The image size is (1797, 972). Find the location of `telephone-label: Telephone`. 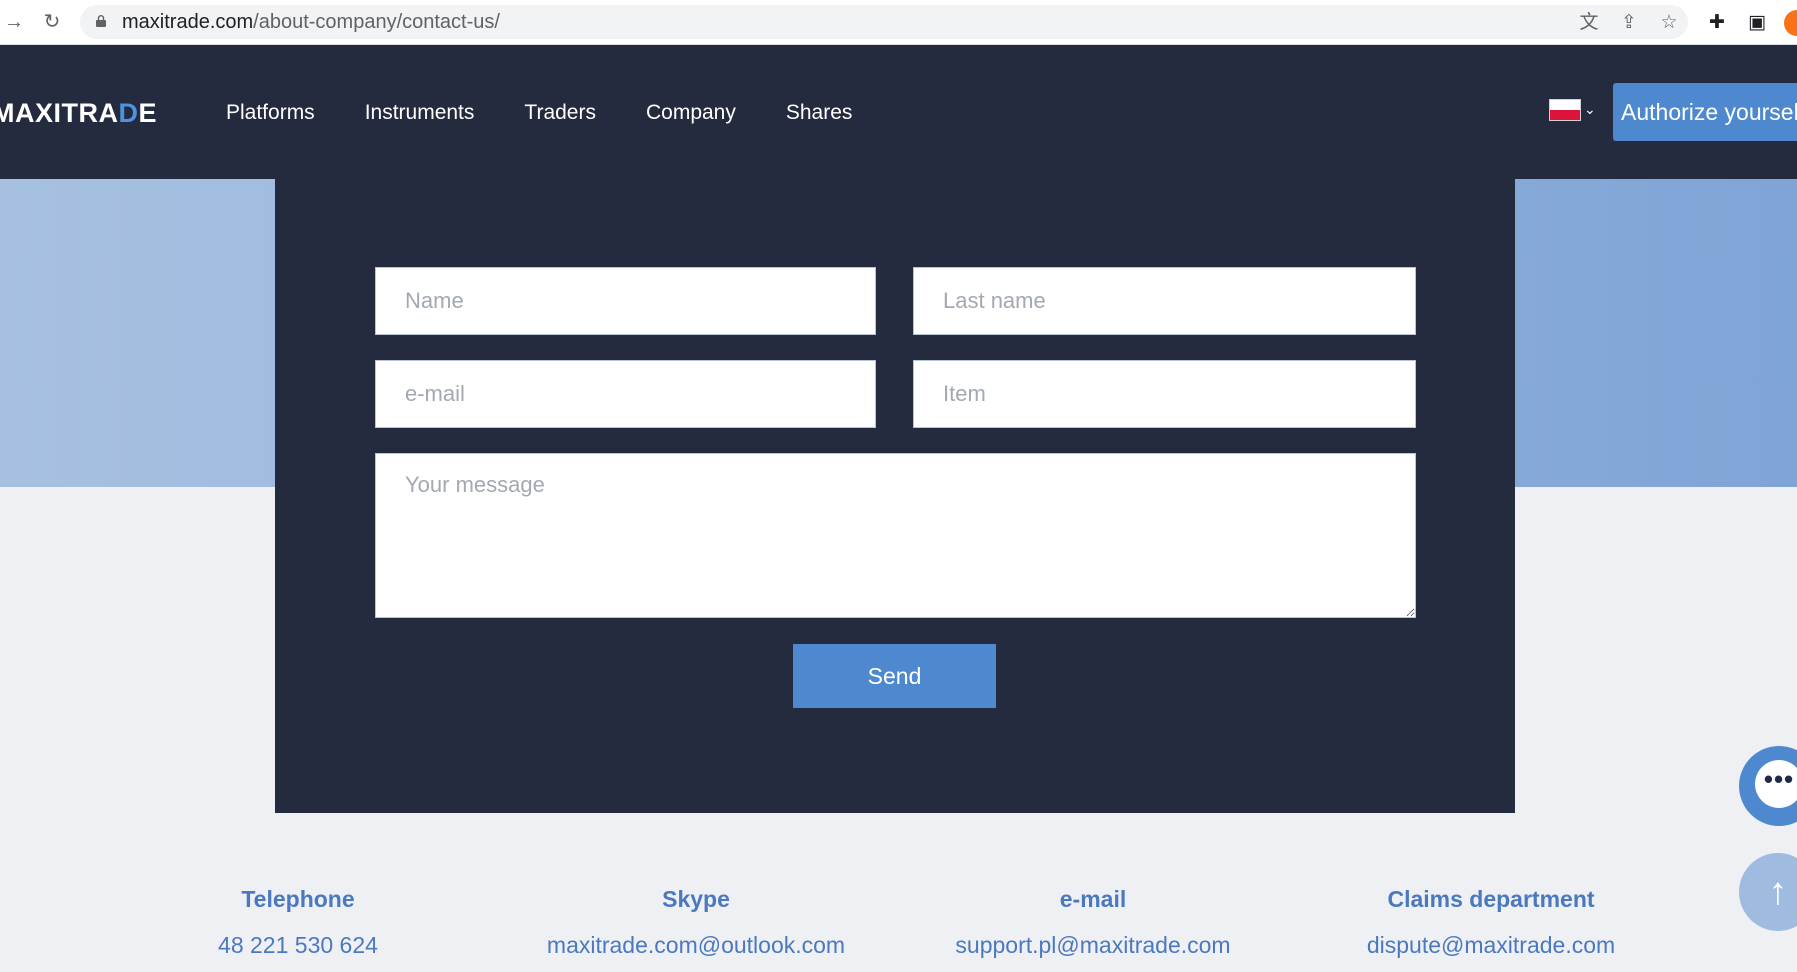

telephone-label: Telephone is located at coordinates (298, 899).